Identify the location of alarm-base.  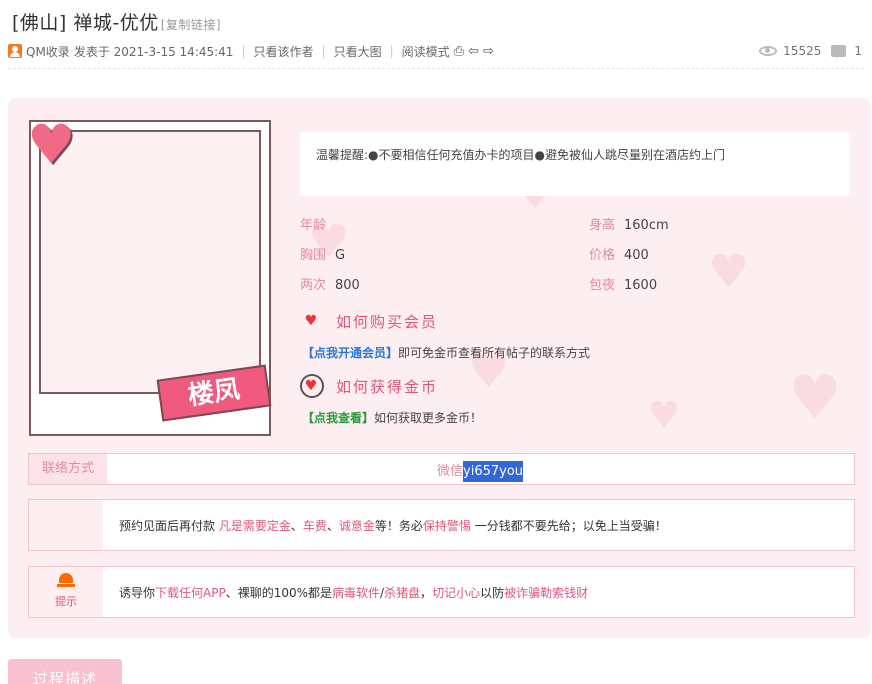
(66, 585).